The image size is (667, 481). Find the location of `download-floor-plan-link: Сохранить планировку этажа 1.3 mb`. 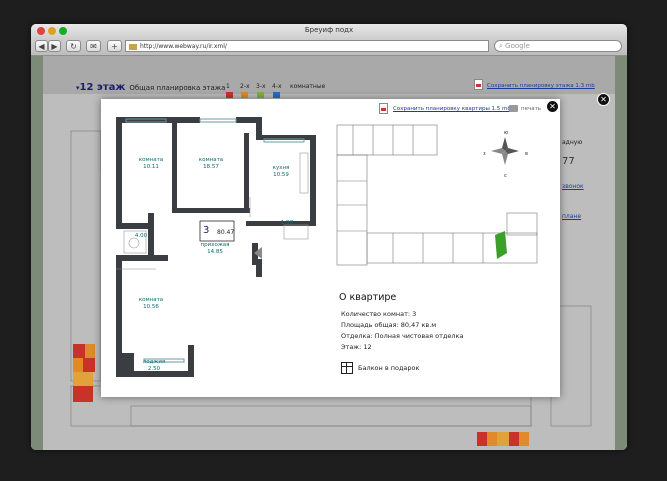

download-floor-plan-link: Сохранить планировку этажа 1.3 mb is located at coordinates (541, 86).